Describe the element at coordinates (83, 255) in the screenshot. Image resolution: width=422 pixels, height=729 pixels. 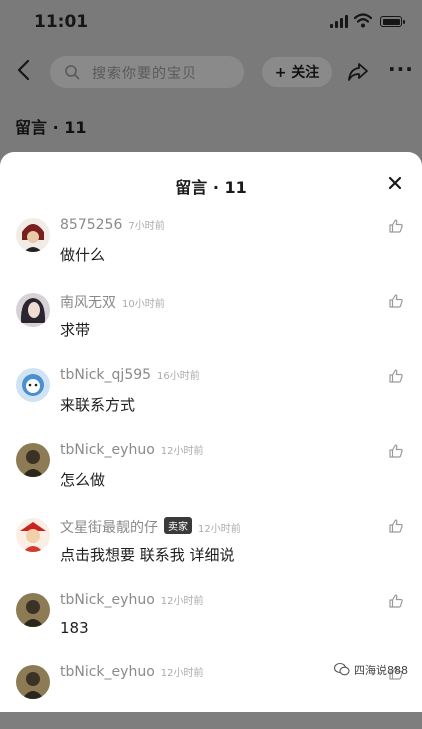
I see `comment-text: 做什么` at that location.